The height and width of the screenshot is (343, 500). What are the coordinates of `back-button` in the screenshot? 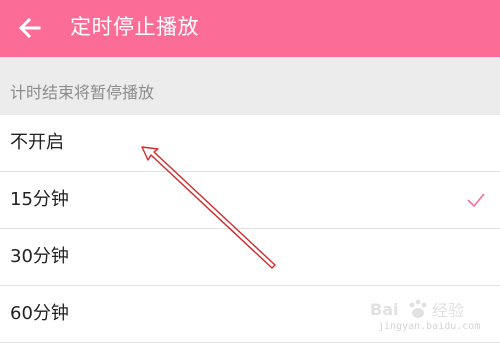 It's located at (30, 28).